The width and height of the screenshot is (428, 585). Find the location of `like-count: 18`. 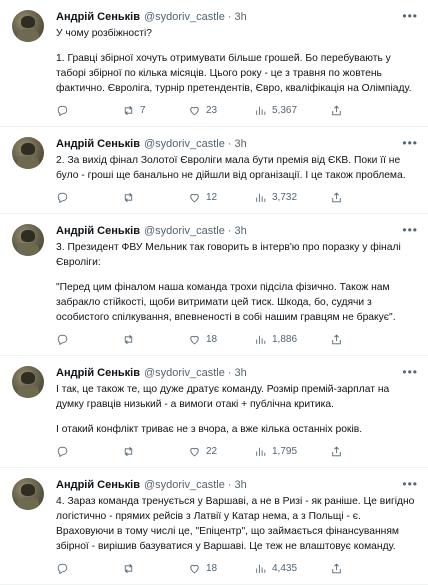

like-count: 18 is located at coordinates (212, 339).